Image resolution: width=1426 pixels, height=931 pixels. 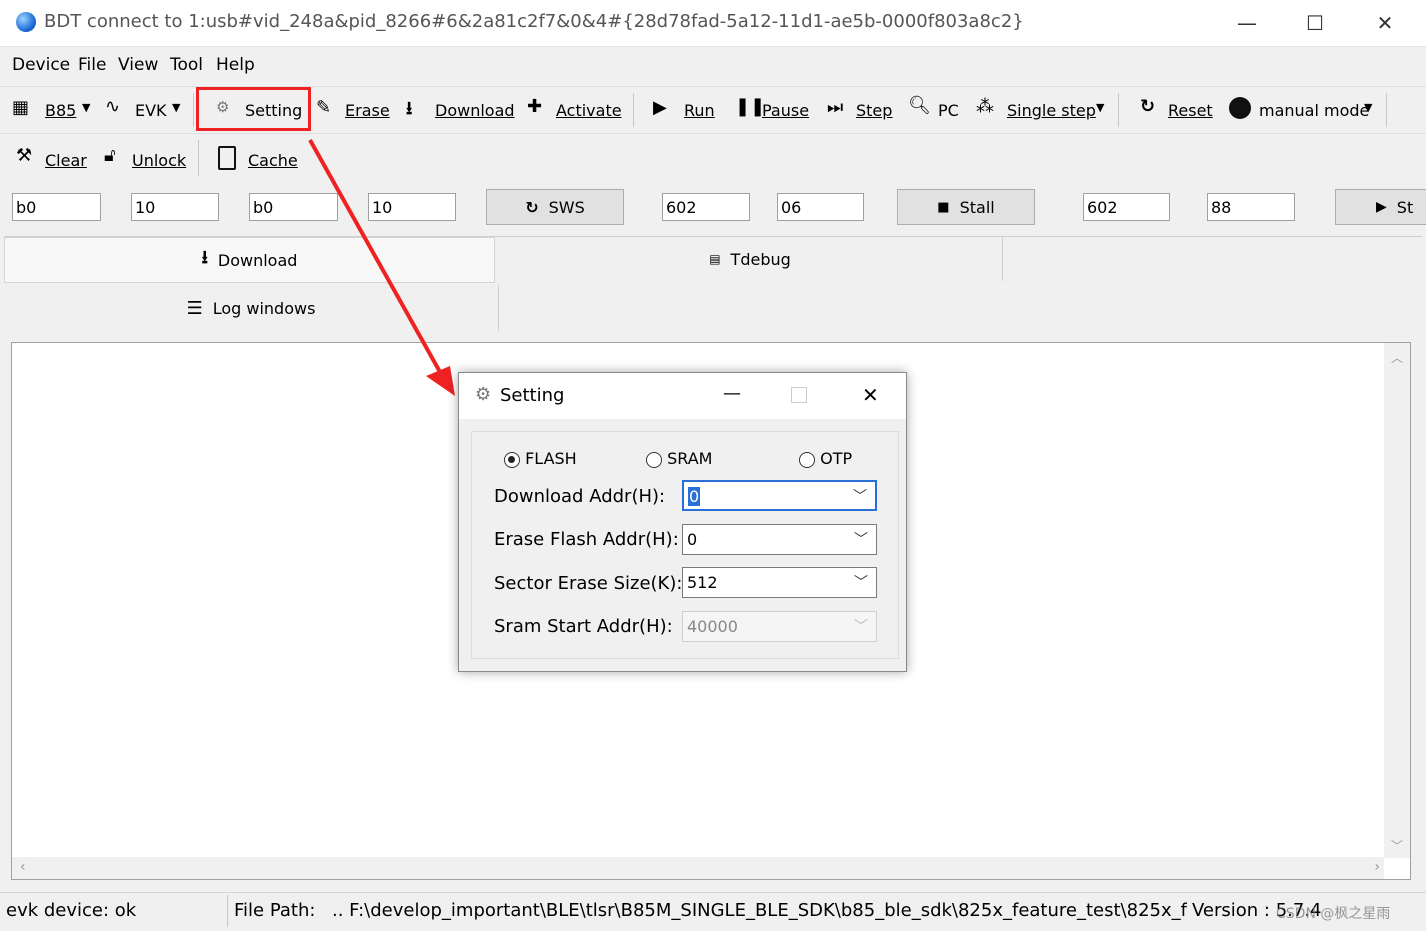 I want to click on download-addr-value: 0, so click(x=694, y=496).